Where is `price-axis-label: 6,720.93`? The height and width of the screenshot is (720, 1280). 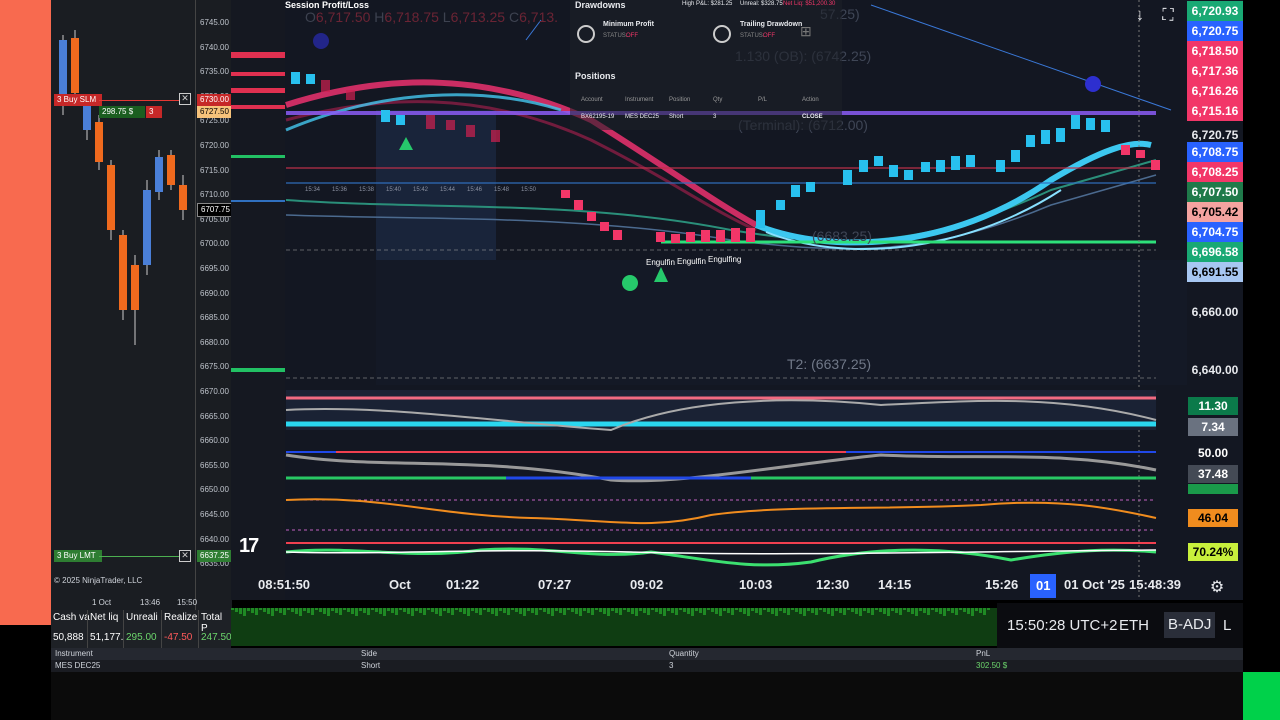 price-axis-label: 6,720.93 is located at coordinates (1215, 11).